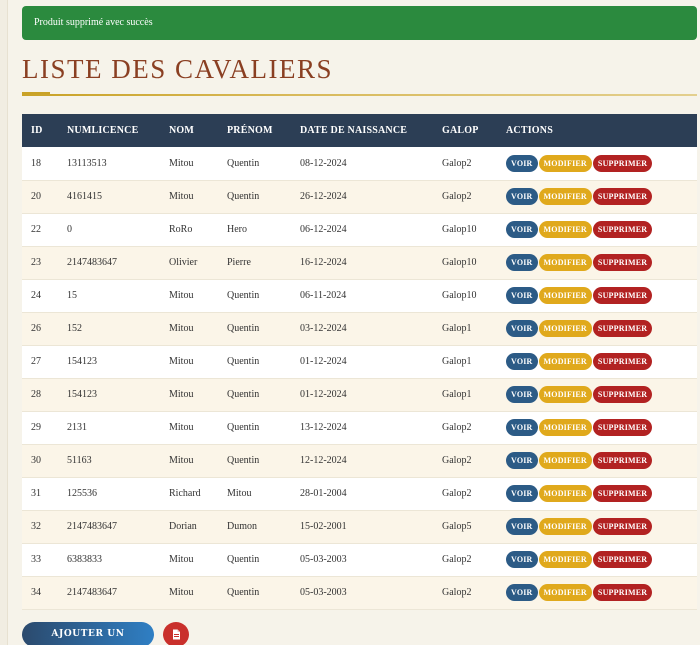 Image resolution: width=700 pixels, height=645 pixels. Describe the element at coordinates (36, 559) in the screenshot. I see `cell-id: 33` at that location.